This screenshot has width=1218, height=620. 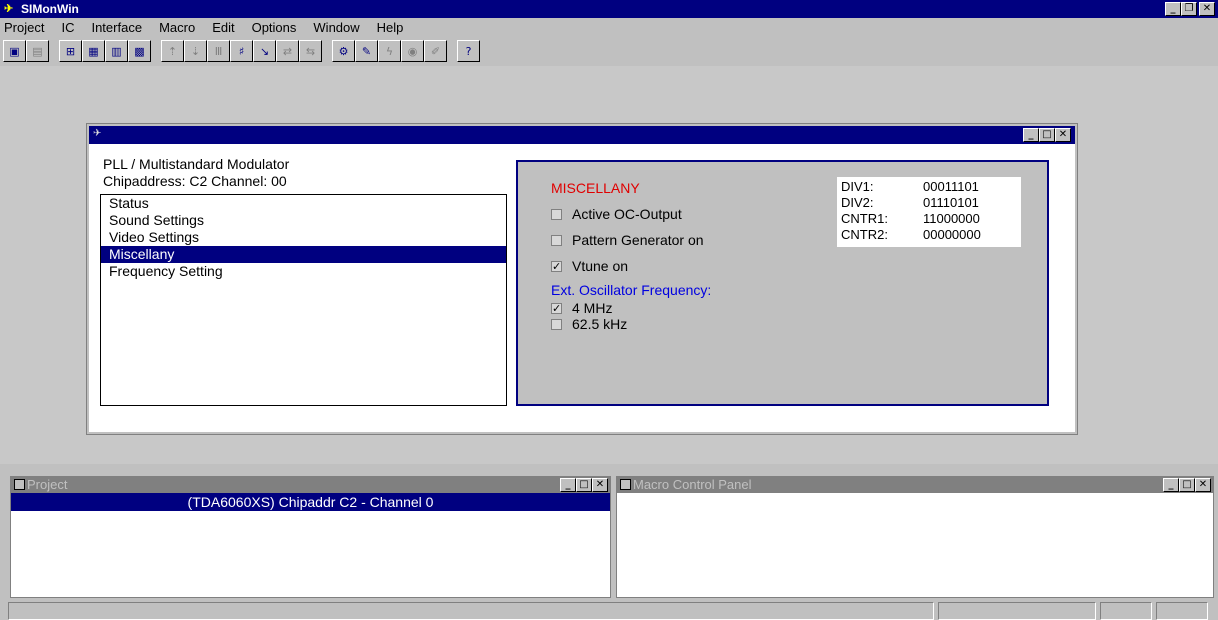 I want to click on register-row: CNTR2: 00000000, so click(x=929, y=235).